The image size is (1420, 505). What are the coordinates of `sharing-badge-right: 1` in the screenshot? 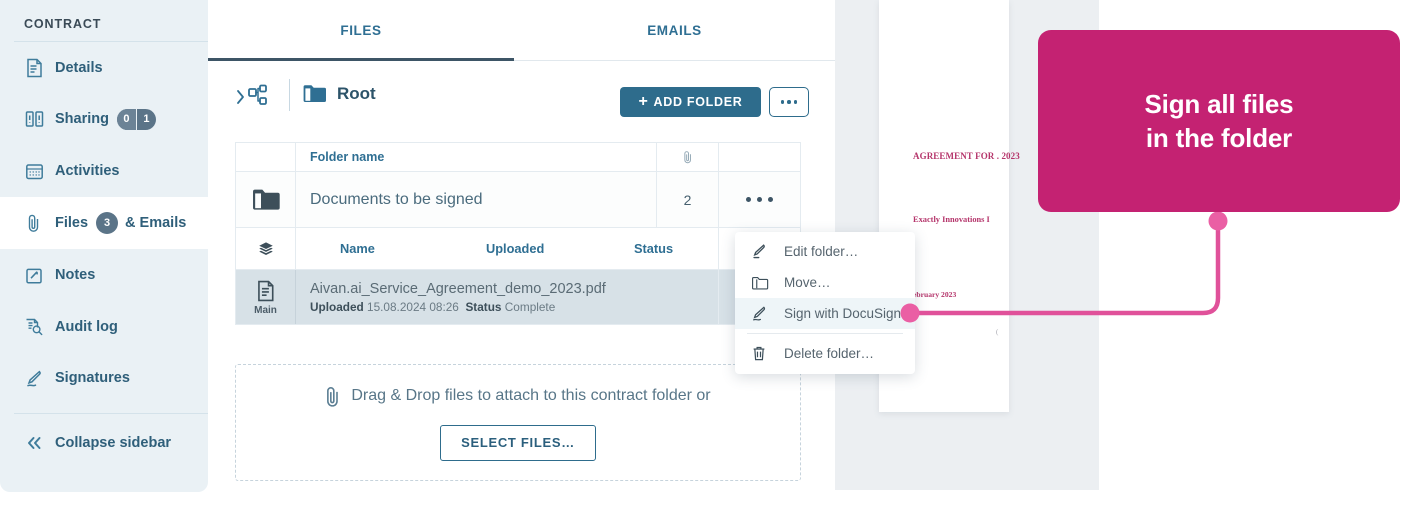 It's located at (146, 119).